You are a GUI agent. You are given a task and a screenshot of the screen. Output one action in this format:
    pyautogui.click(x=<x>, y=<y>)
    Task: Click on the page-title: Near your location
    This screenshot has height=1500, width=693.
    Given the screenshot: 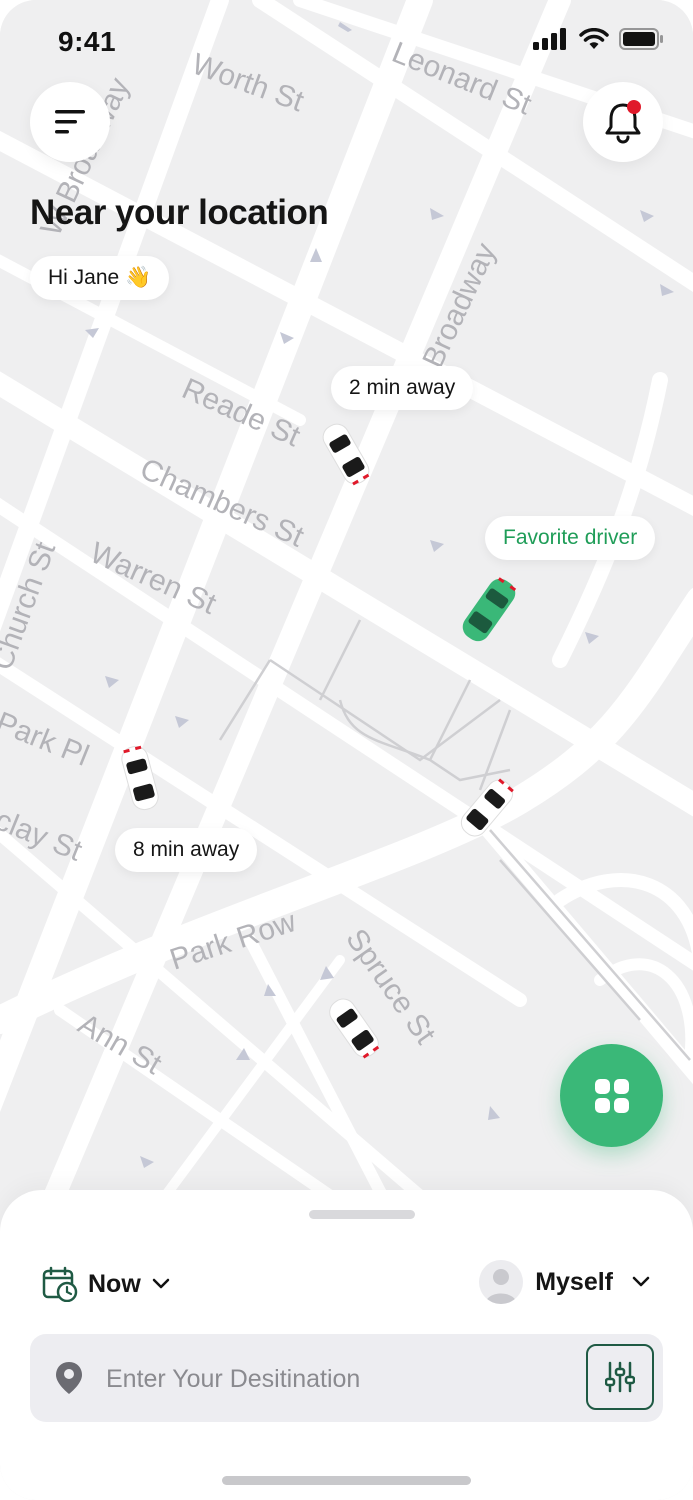 What is the action you would take?
    pyautogui.click(x=179, y=212)
    